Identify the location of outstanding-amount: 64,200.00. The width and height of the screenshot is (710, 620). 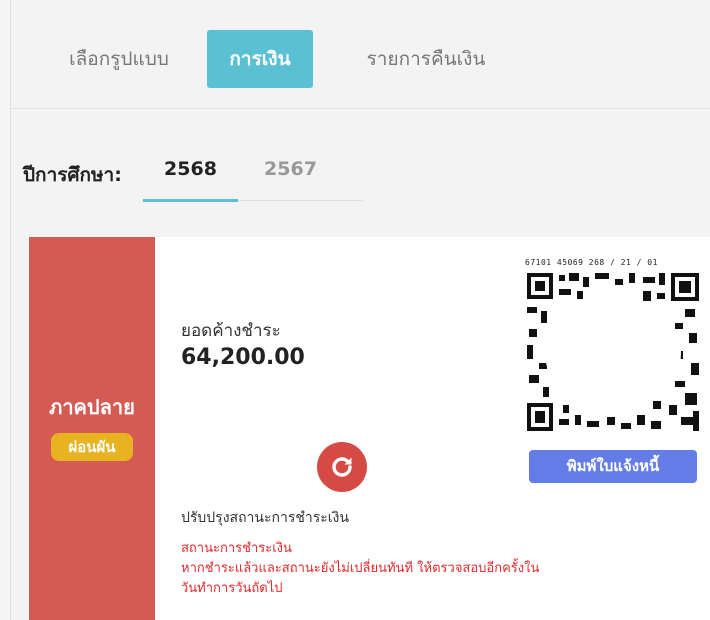
(243, 357).